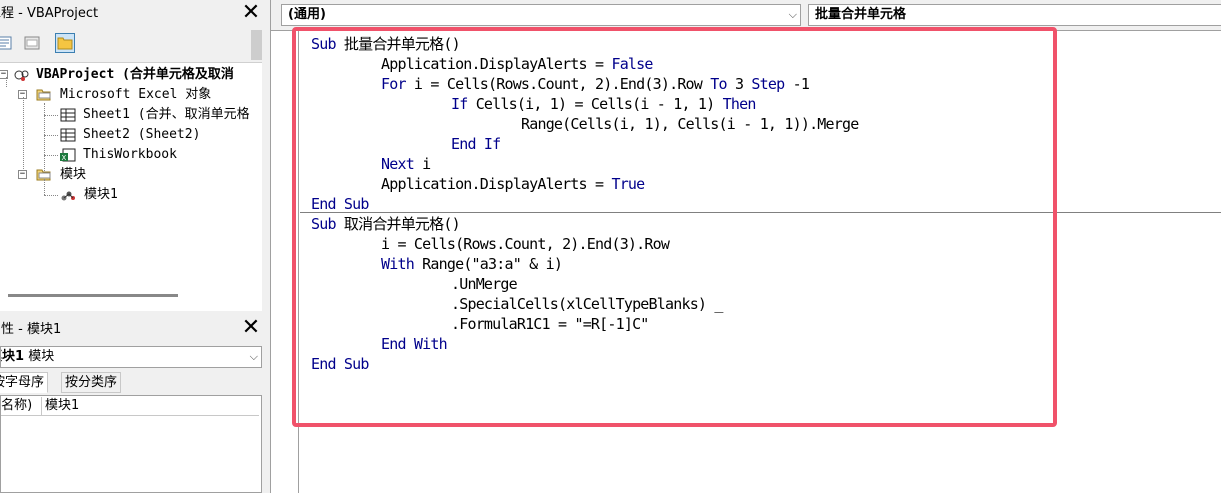 This screenshot has height=493, width=1221. I want to click on procedure-separator, so click(760, 212).